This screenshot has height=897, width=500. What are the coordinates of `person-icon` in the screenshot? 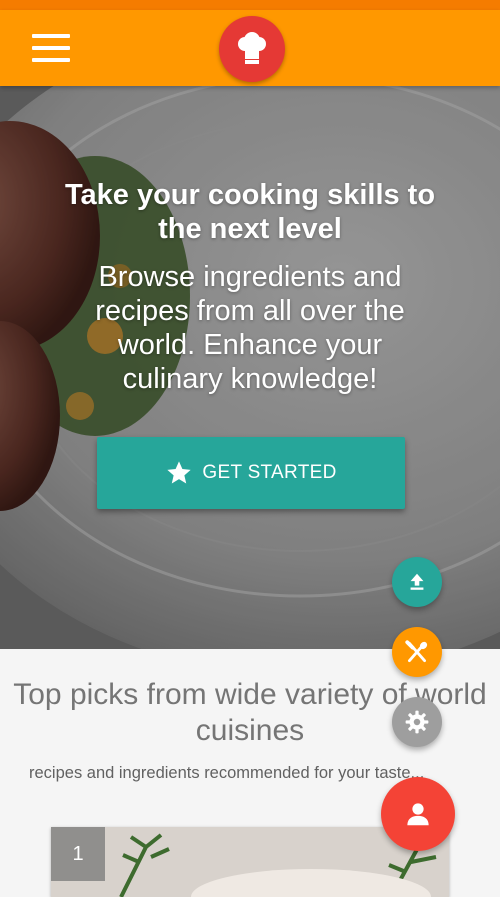 It's located at (418, 814).